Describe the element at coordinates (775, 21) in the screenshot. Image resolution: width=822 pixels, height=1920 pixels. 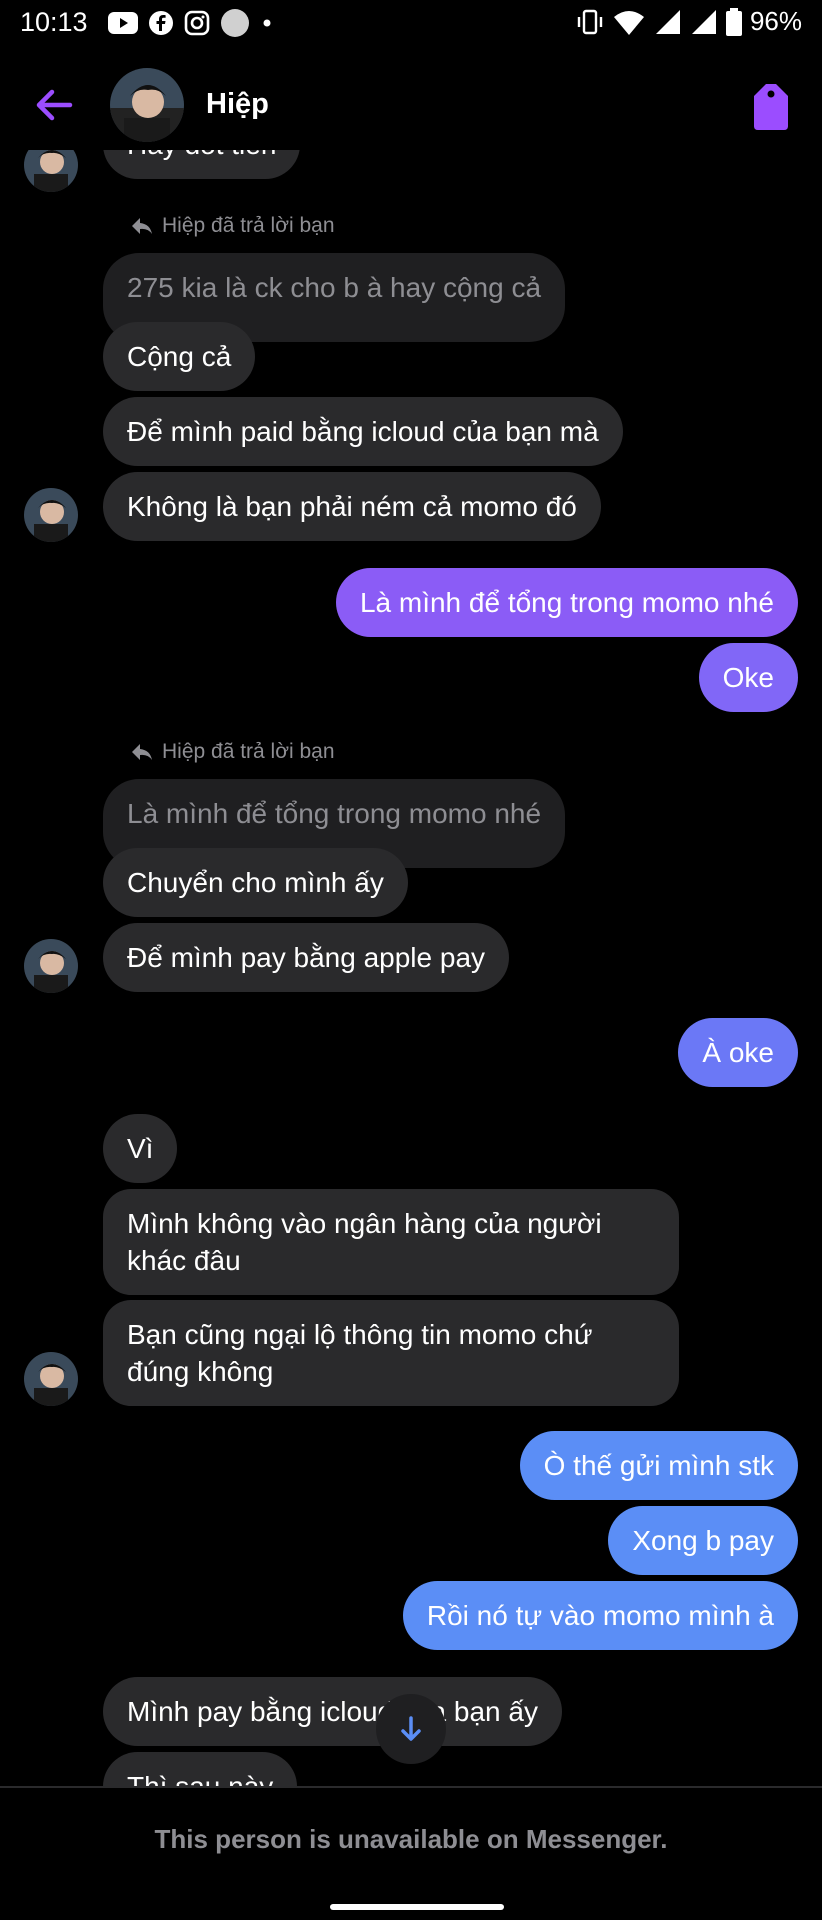
I see `battery-percent: 96%` at that location.